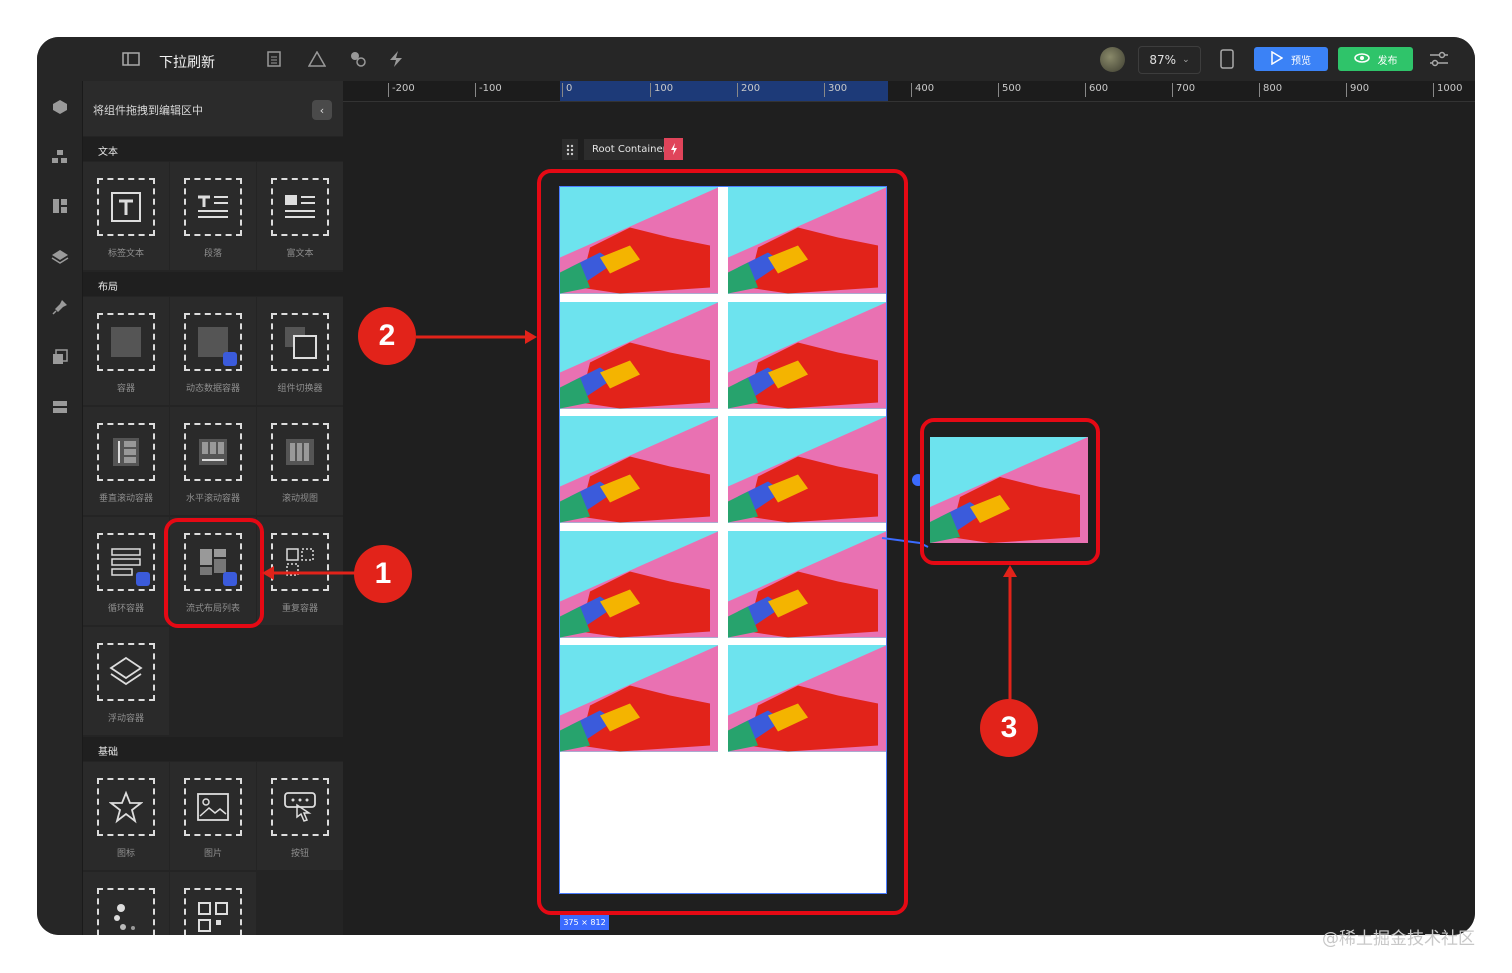 This screenshot has height=973, width=1512. Describe the element at coordinates (922, 90) in the screenshot. I see `ruler-tick: 400` at that location.